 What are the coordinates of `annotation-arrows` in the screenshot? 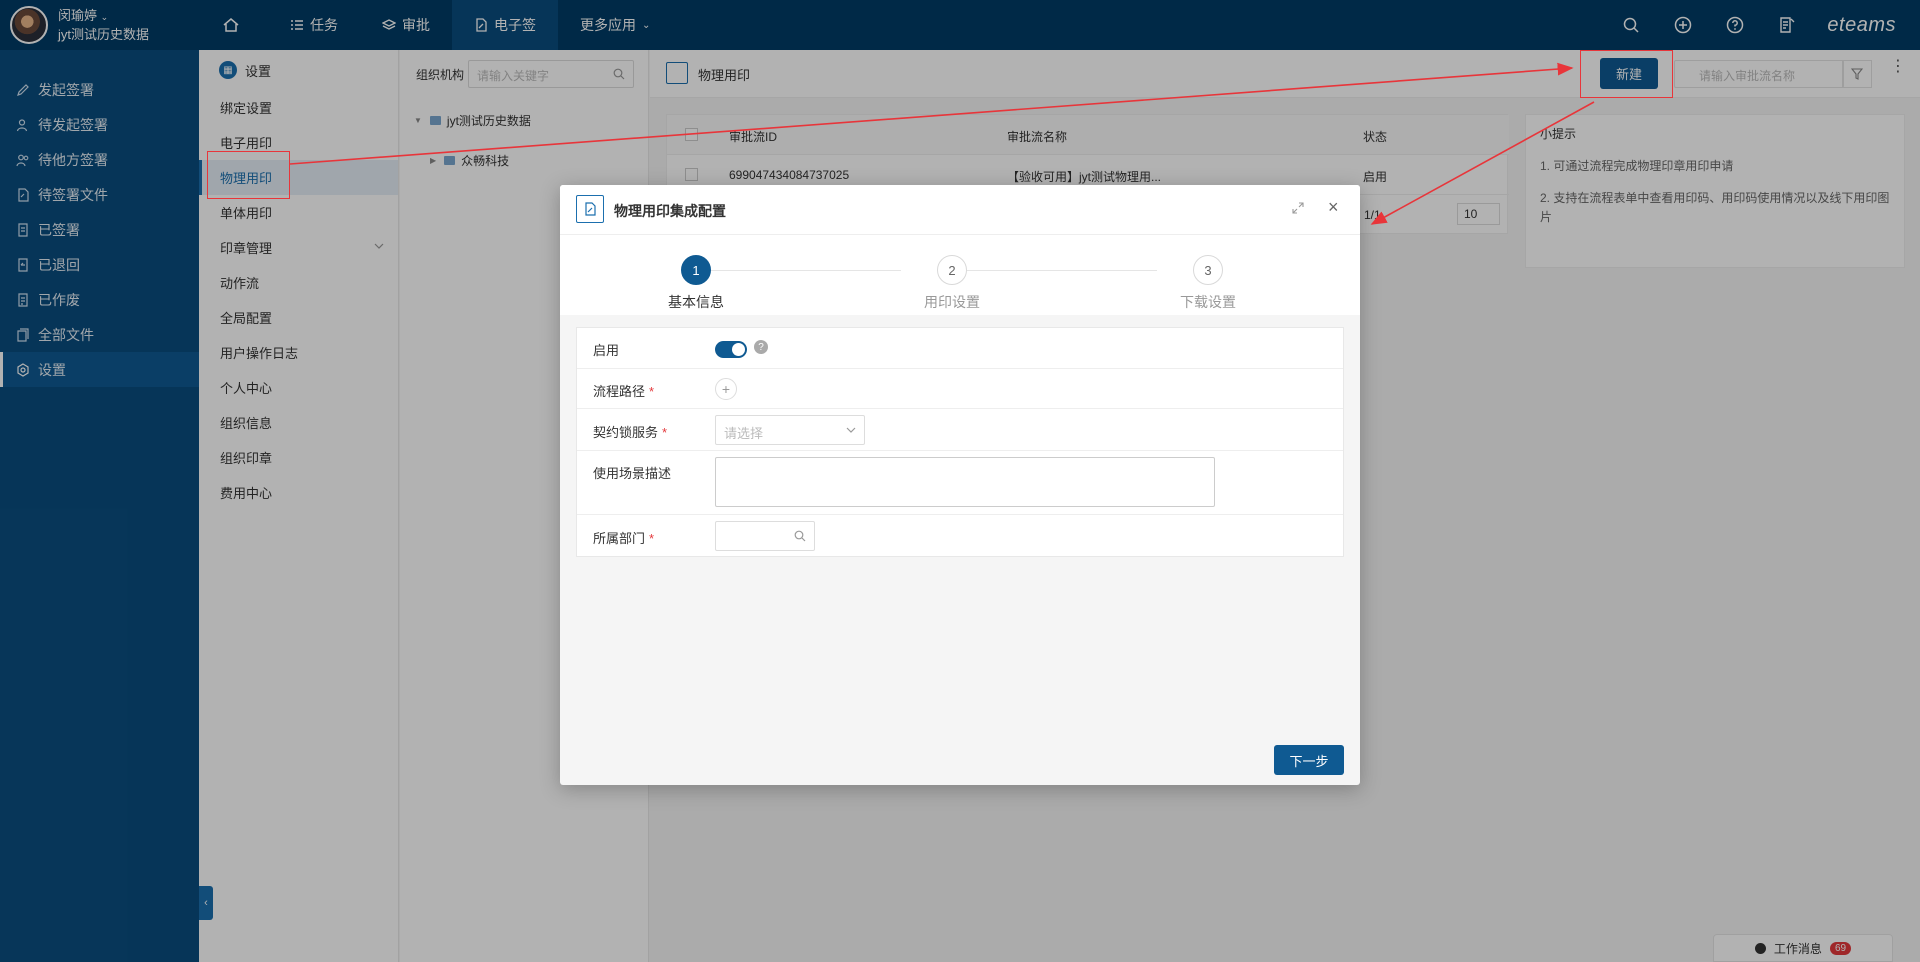 It's located at (942, 143).